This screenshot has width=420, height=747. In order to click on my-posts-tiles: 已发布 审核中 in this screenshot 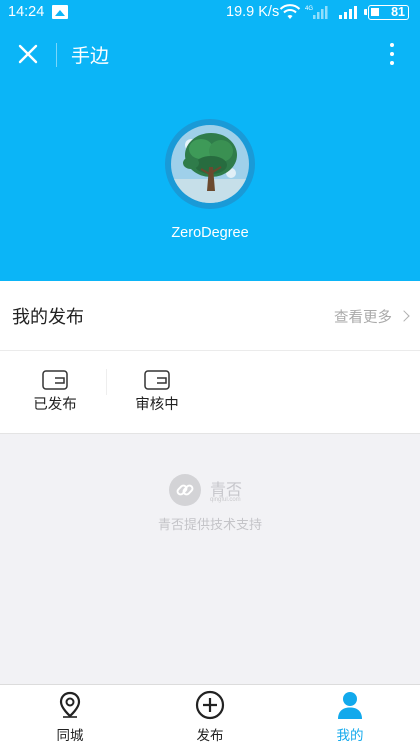, I will do `click(210, 392)`.